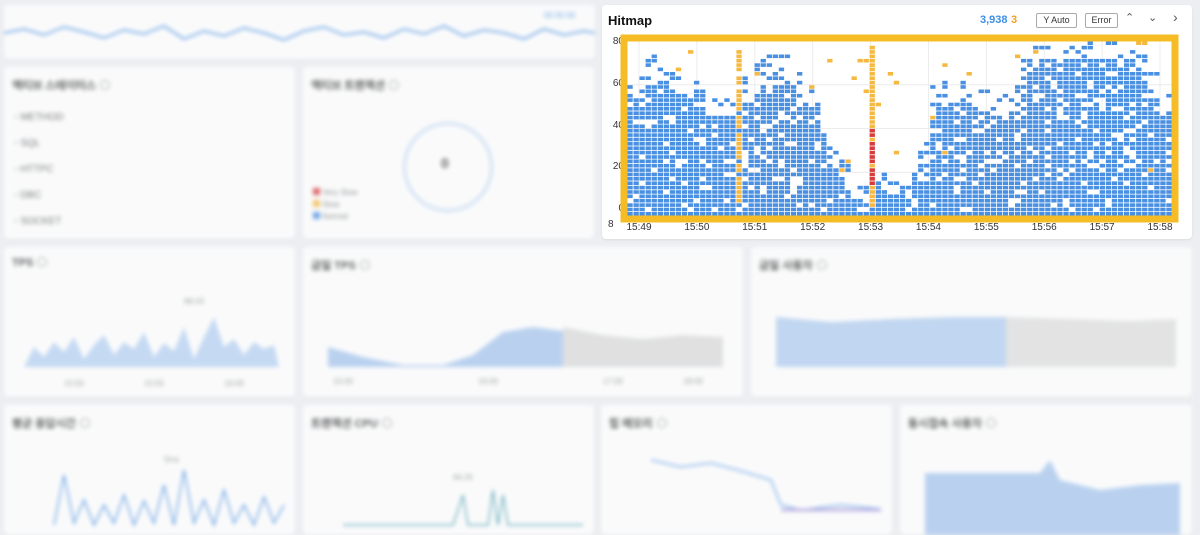 The image size is (1200, 535). Describe the element at coordinates (696, 227) in the screenshot. I see `x-tick-label: 15:50` at that location.